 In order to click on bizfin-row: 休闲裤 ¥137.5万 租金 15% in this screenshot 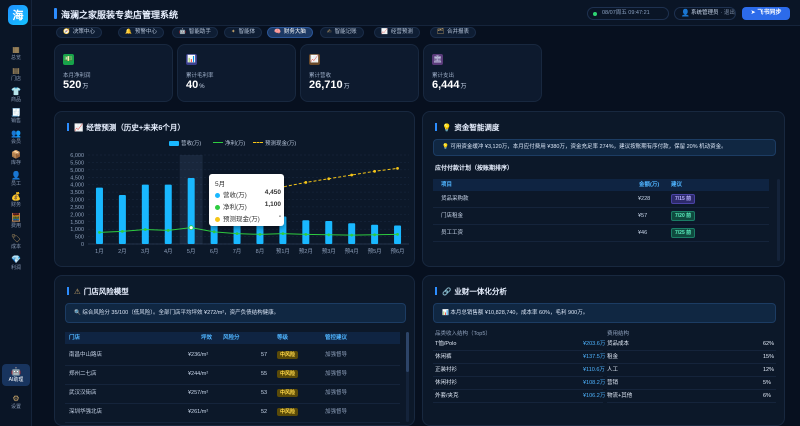, I will do `click(604, 357)`.